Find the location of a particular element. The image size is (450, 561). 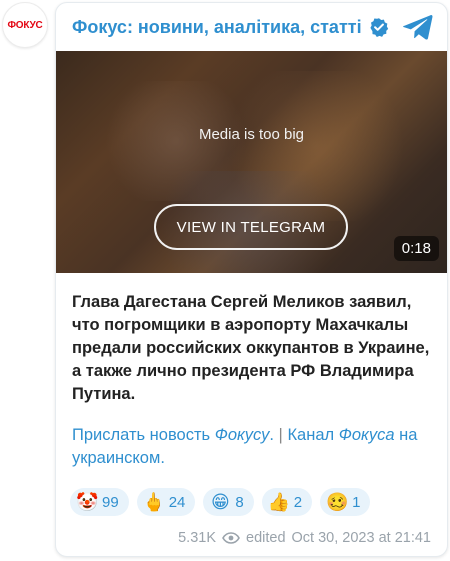

verified-badge-icon is located at coordinates (378, 27).